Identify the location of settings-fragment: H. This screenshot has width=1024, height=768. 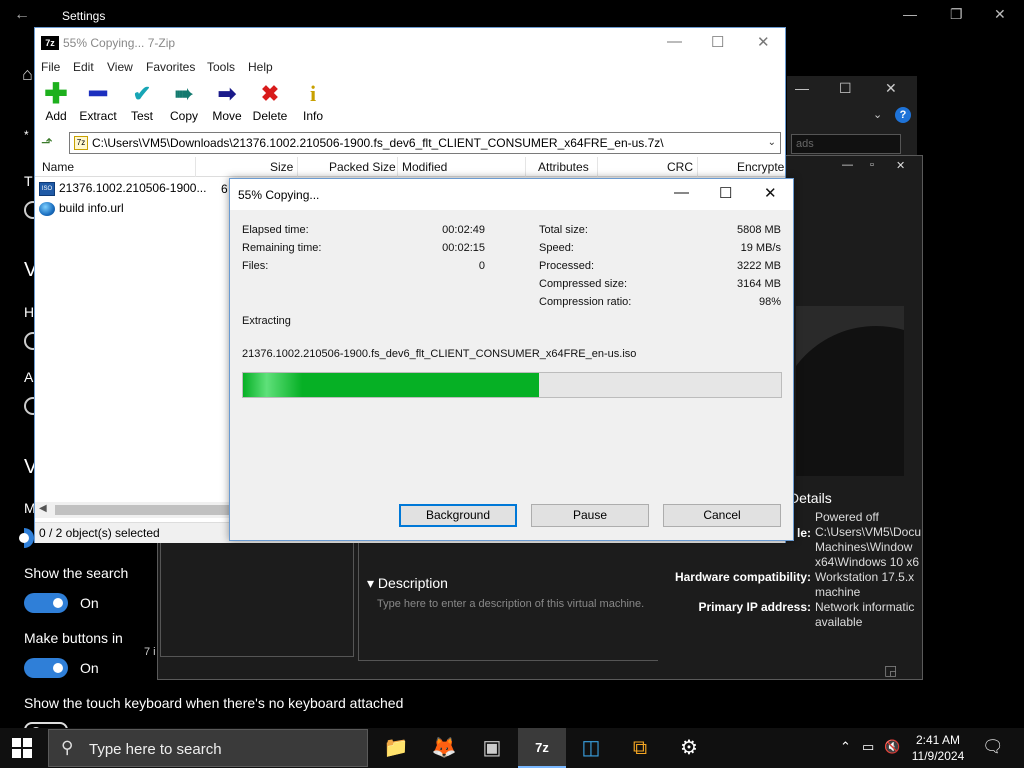
(29, 312).